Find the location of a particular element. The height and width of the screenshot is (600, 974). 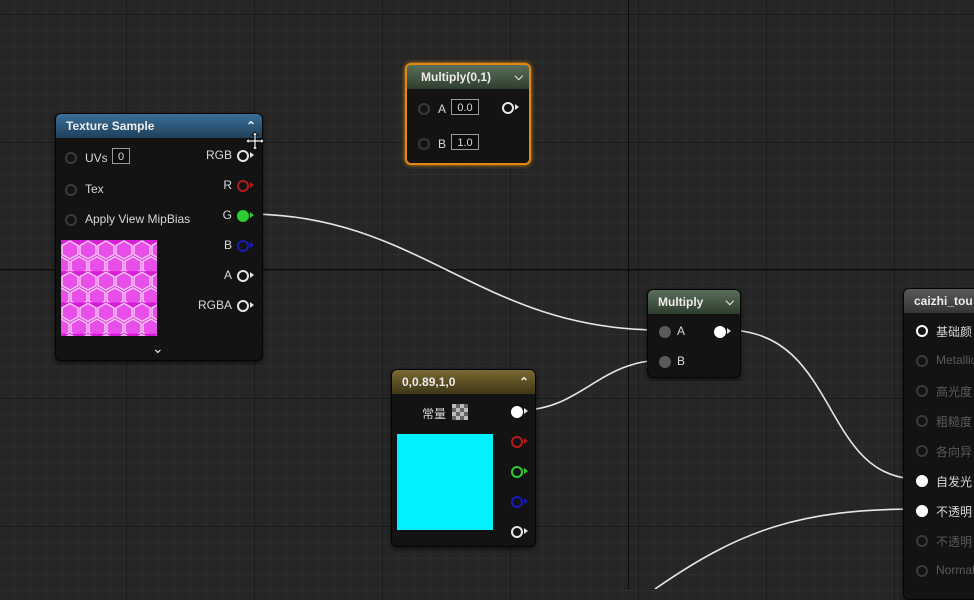

anisotropy-input-pin is located at coordinates (922, 451).